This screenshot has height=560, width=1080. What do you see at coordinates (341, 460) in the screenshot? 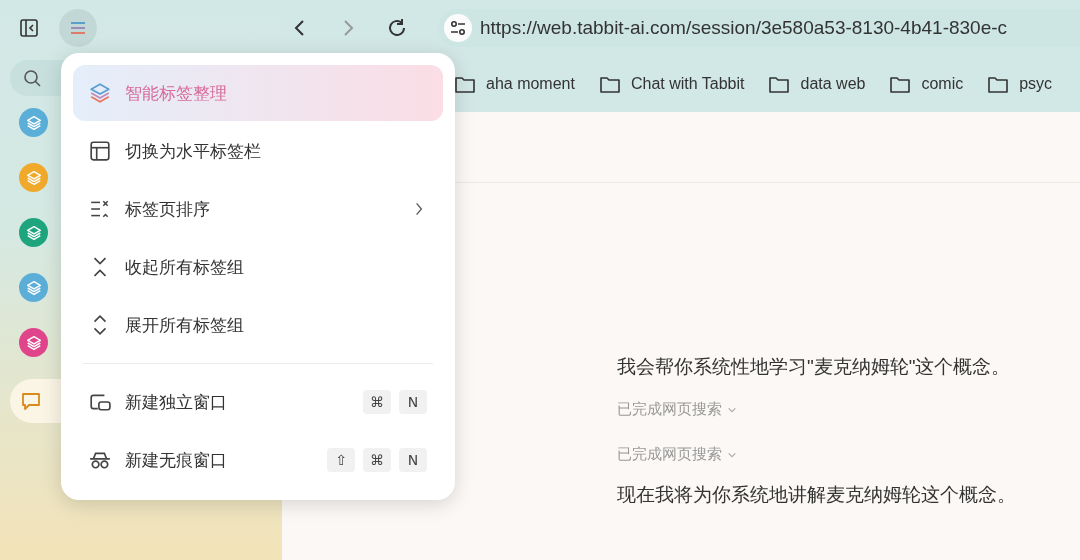
I see `shortcut-key: ⇧` at bounding box center [341, 460].